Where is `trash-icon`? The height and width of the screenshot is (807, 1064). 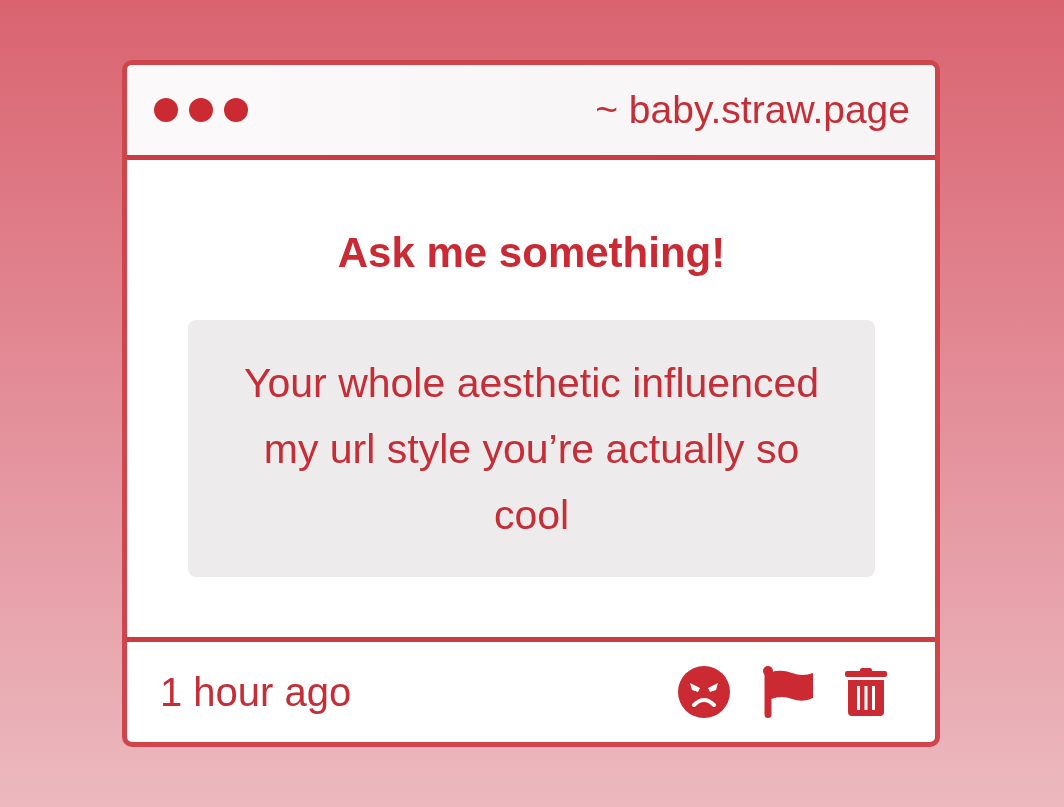
trash-icon is located at coordinates (866, 692).